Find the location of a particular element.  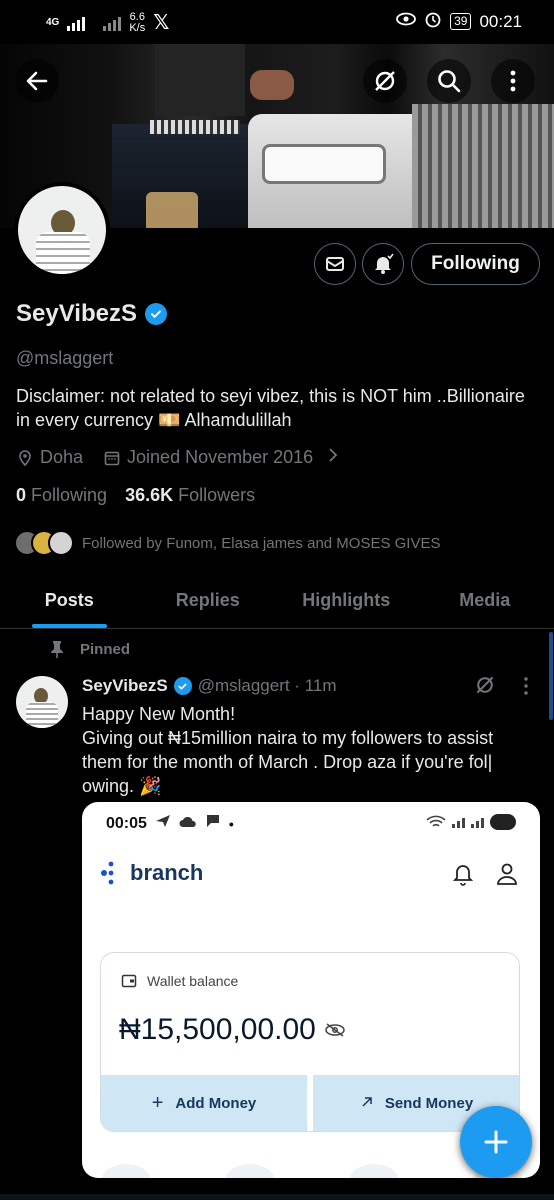

network-type: 4G is located at coordinates (53, 22).